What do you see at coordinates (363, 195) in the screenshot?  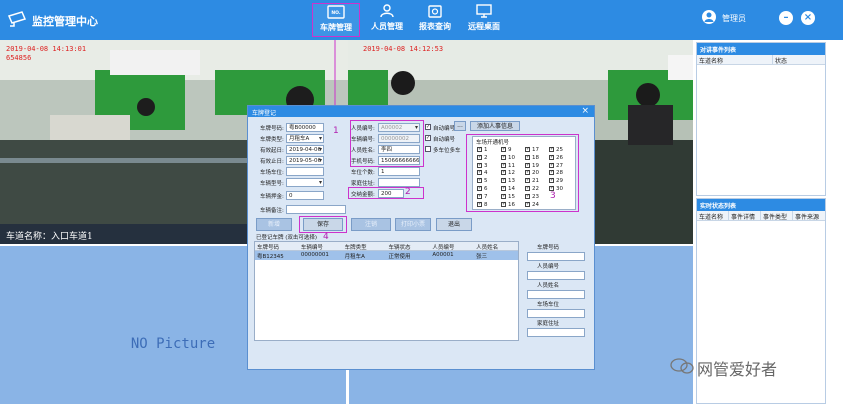 I see `payment-label: 交纳金额:` at bounding box center [363, 195].